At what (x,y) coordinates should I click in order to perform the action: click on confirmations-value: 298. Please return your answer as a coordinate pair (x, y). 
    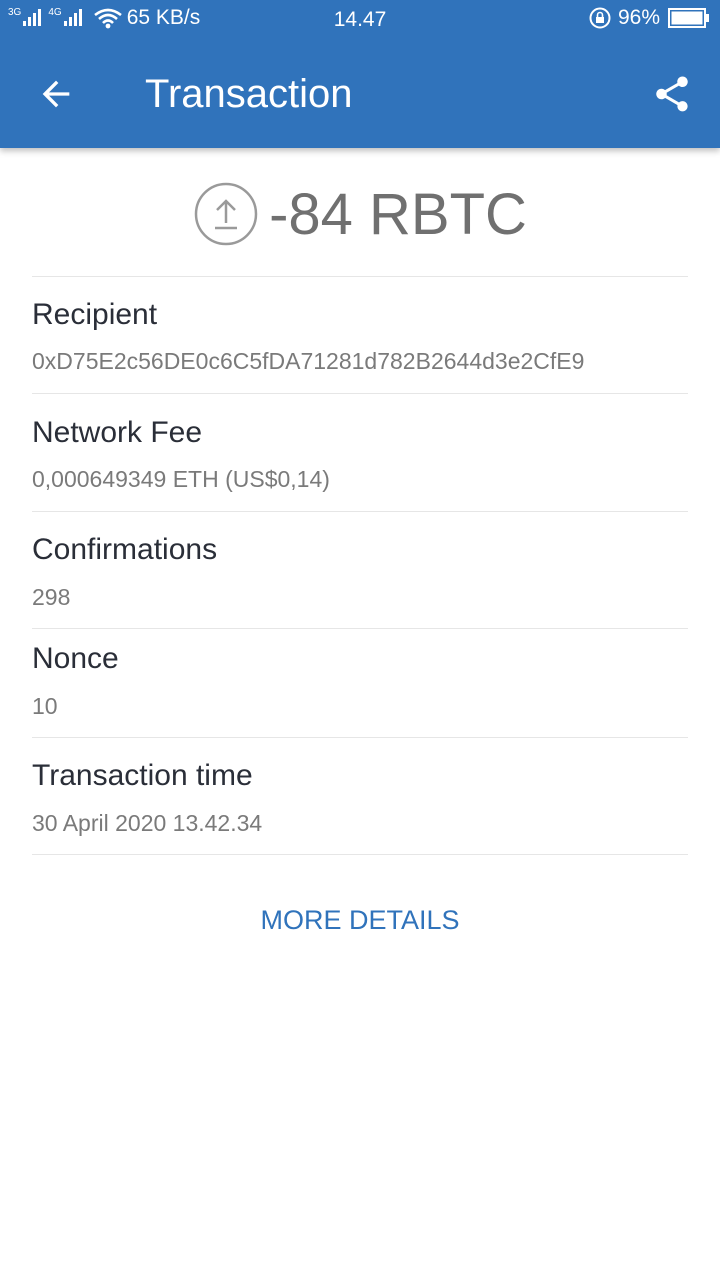
    Looking at the image, I should click on (51, 597).